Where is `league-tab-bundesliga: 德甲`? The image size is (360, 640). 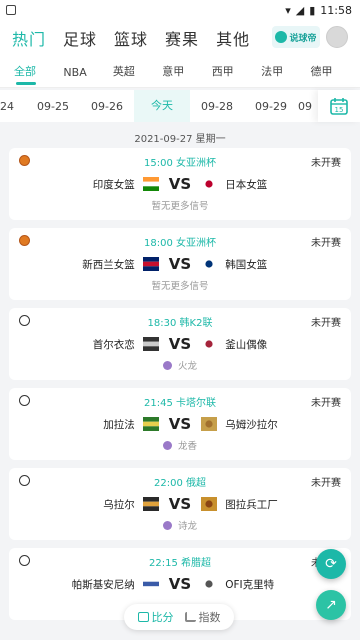
league-tab-bundesliga: 德甲 is located at coordinates (335, 75).